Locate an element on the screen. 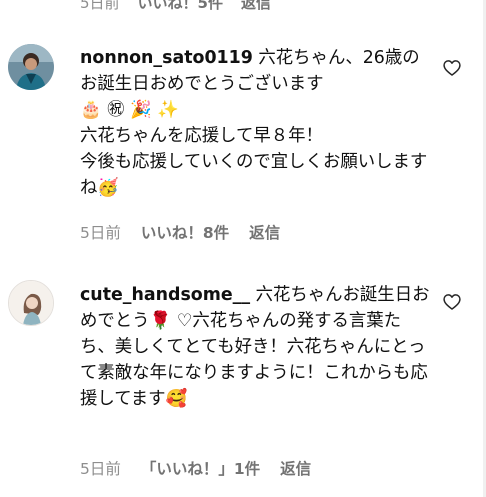  comment-username: nonnon_sato0119 is located at coordinates (166, 58).